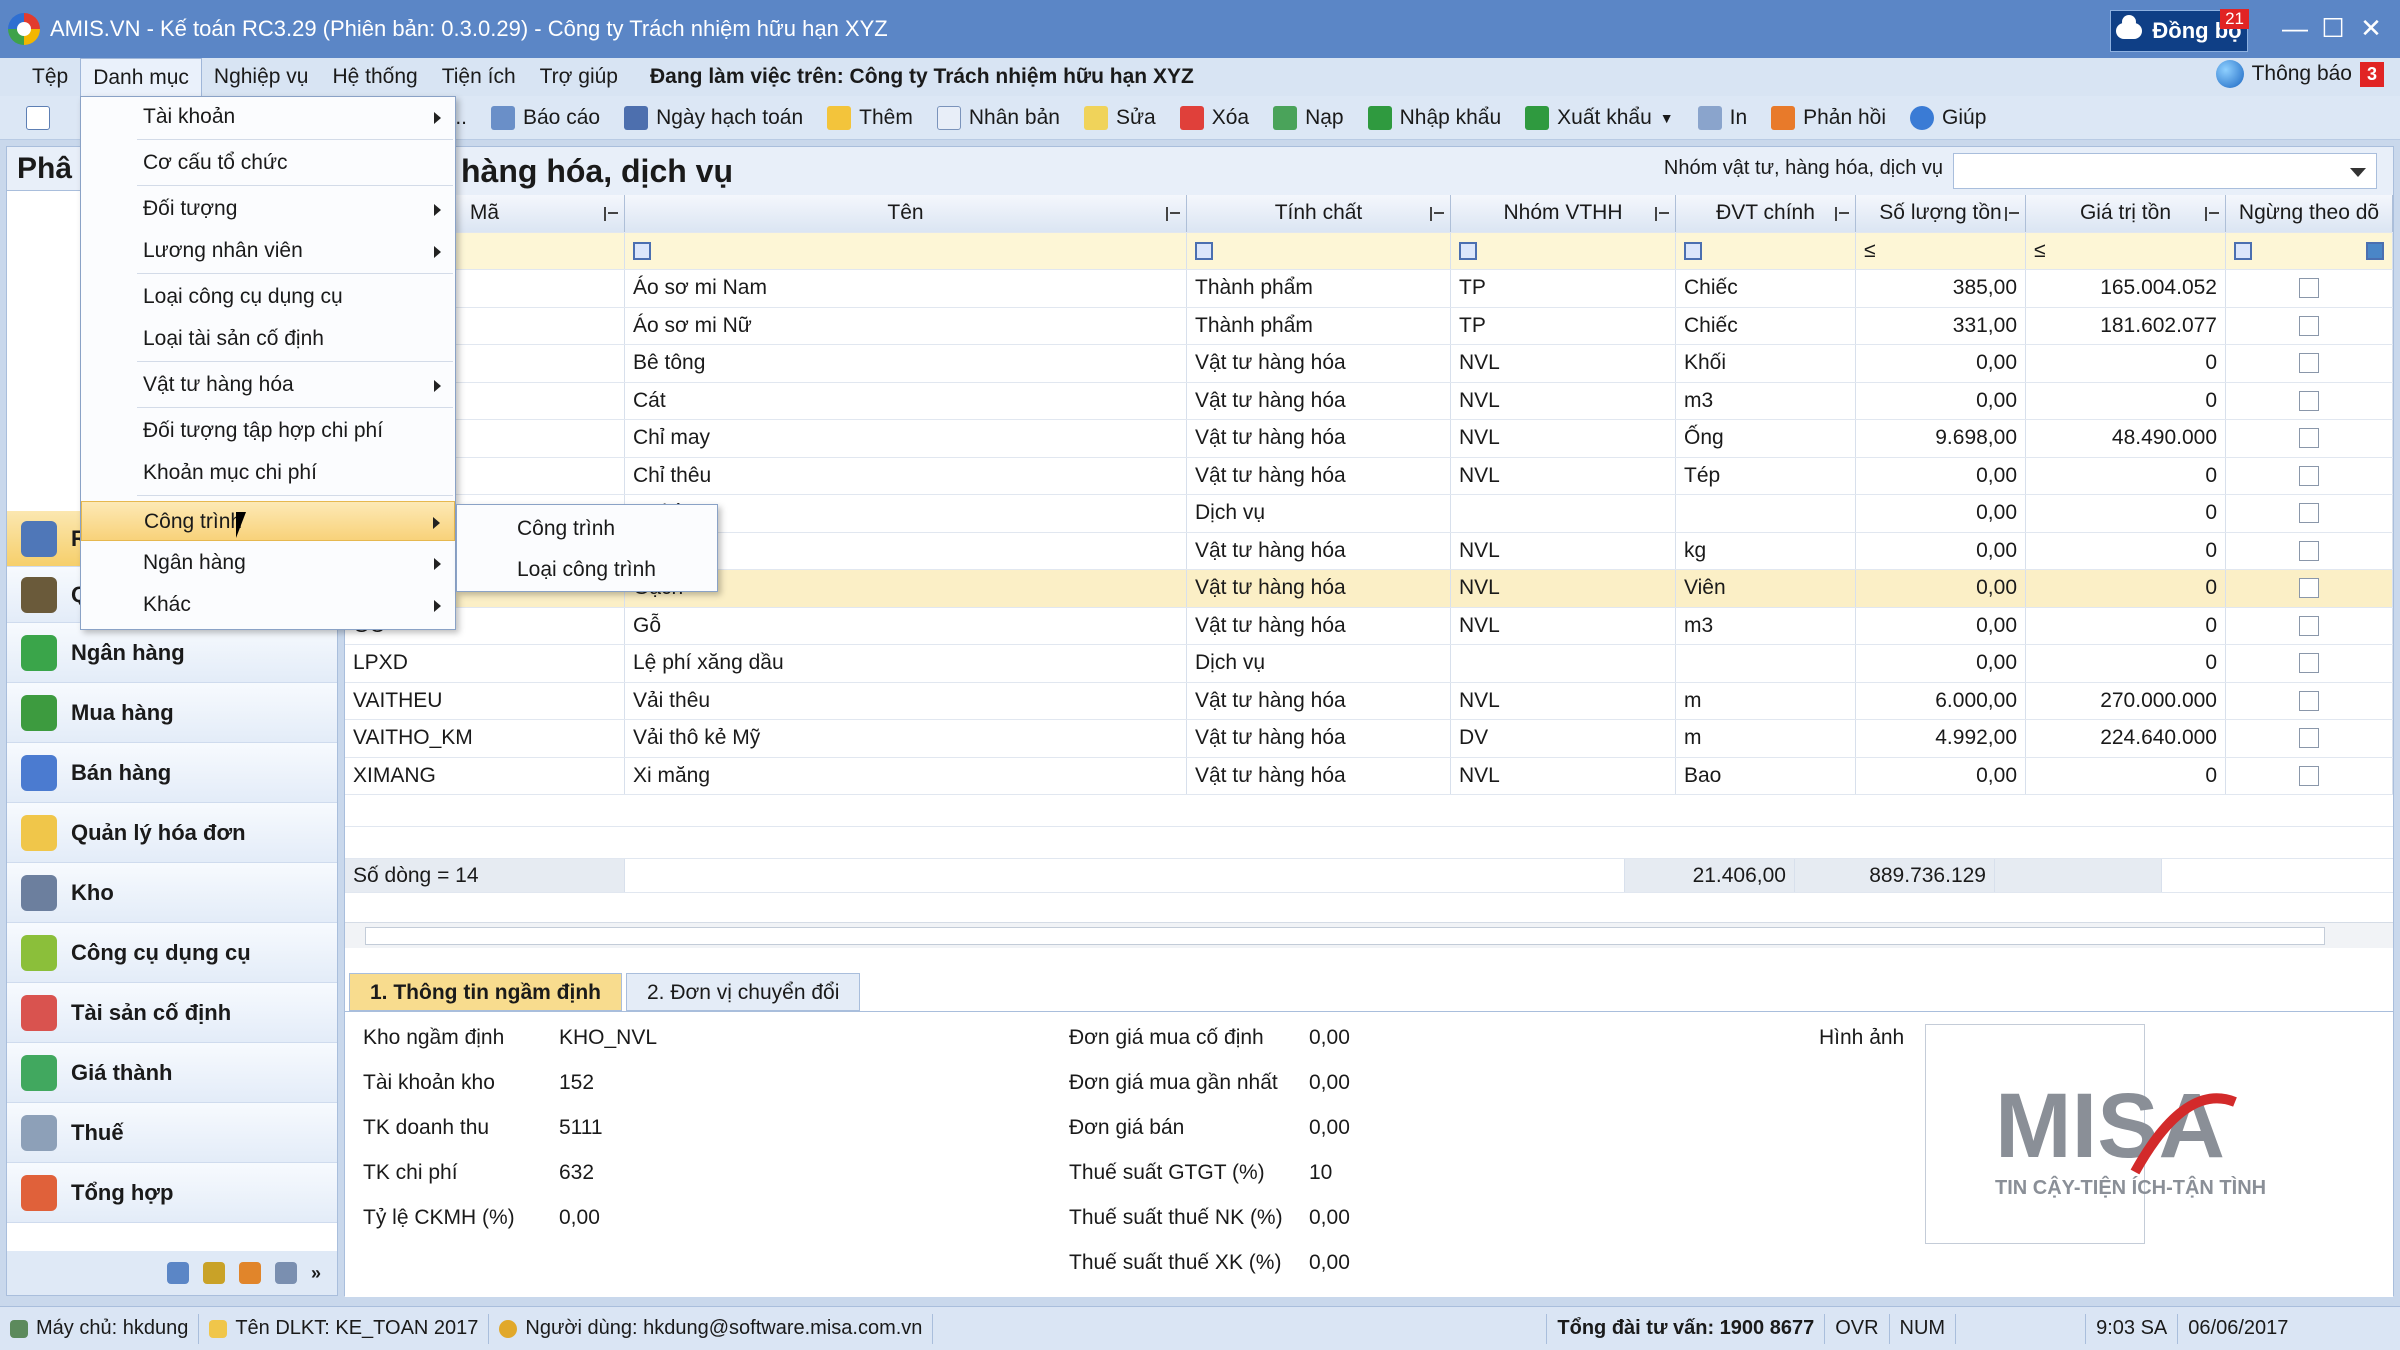 The height and width of the screenshot is (1350, 2400). What do you see at coordinates (2333, 29) in the screenshot?
I see `maximize-button: ☐` at bounding box center [2333, 29].